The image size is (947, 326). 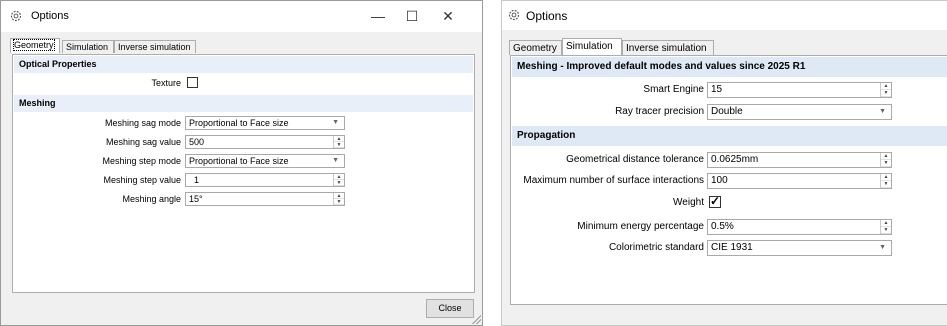 What do you see at coordinates (656, 247) in the screenshot?
I see `colorimetric-label: Colorimetric standard` at bounding box center [656, 247].